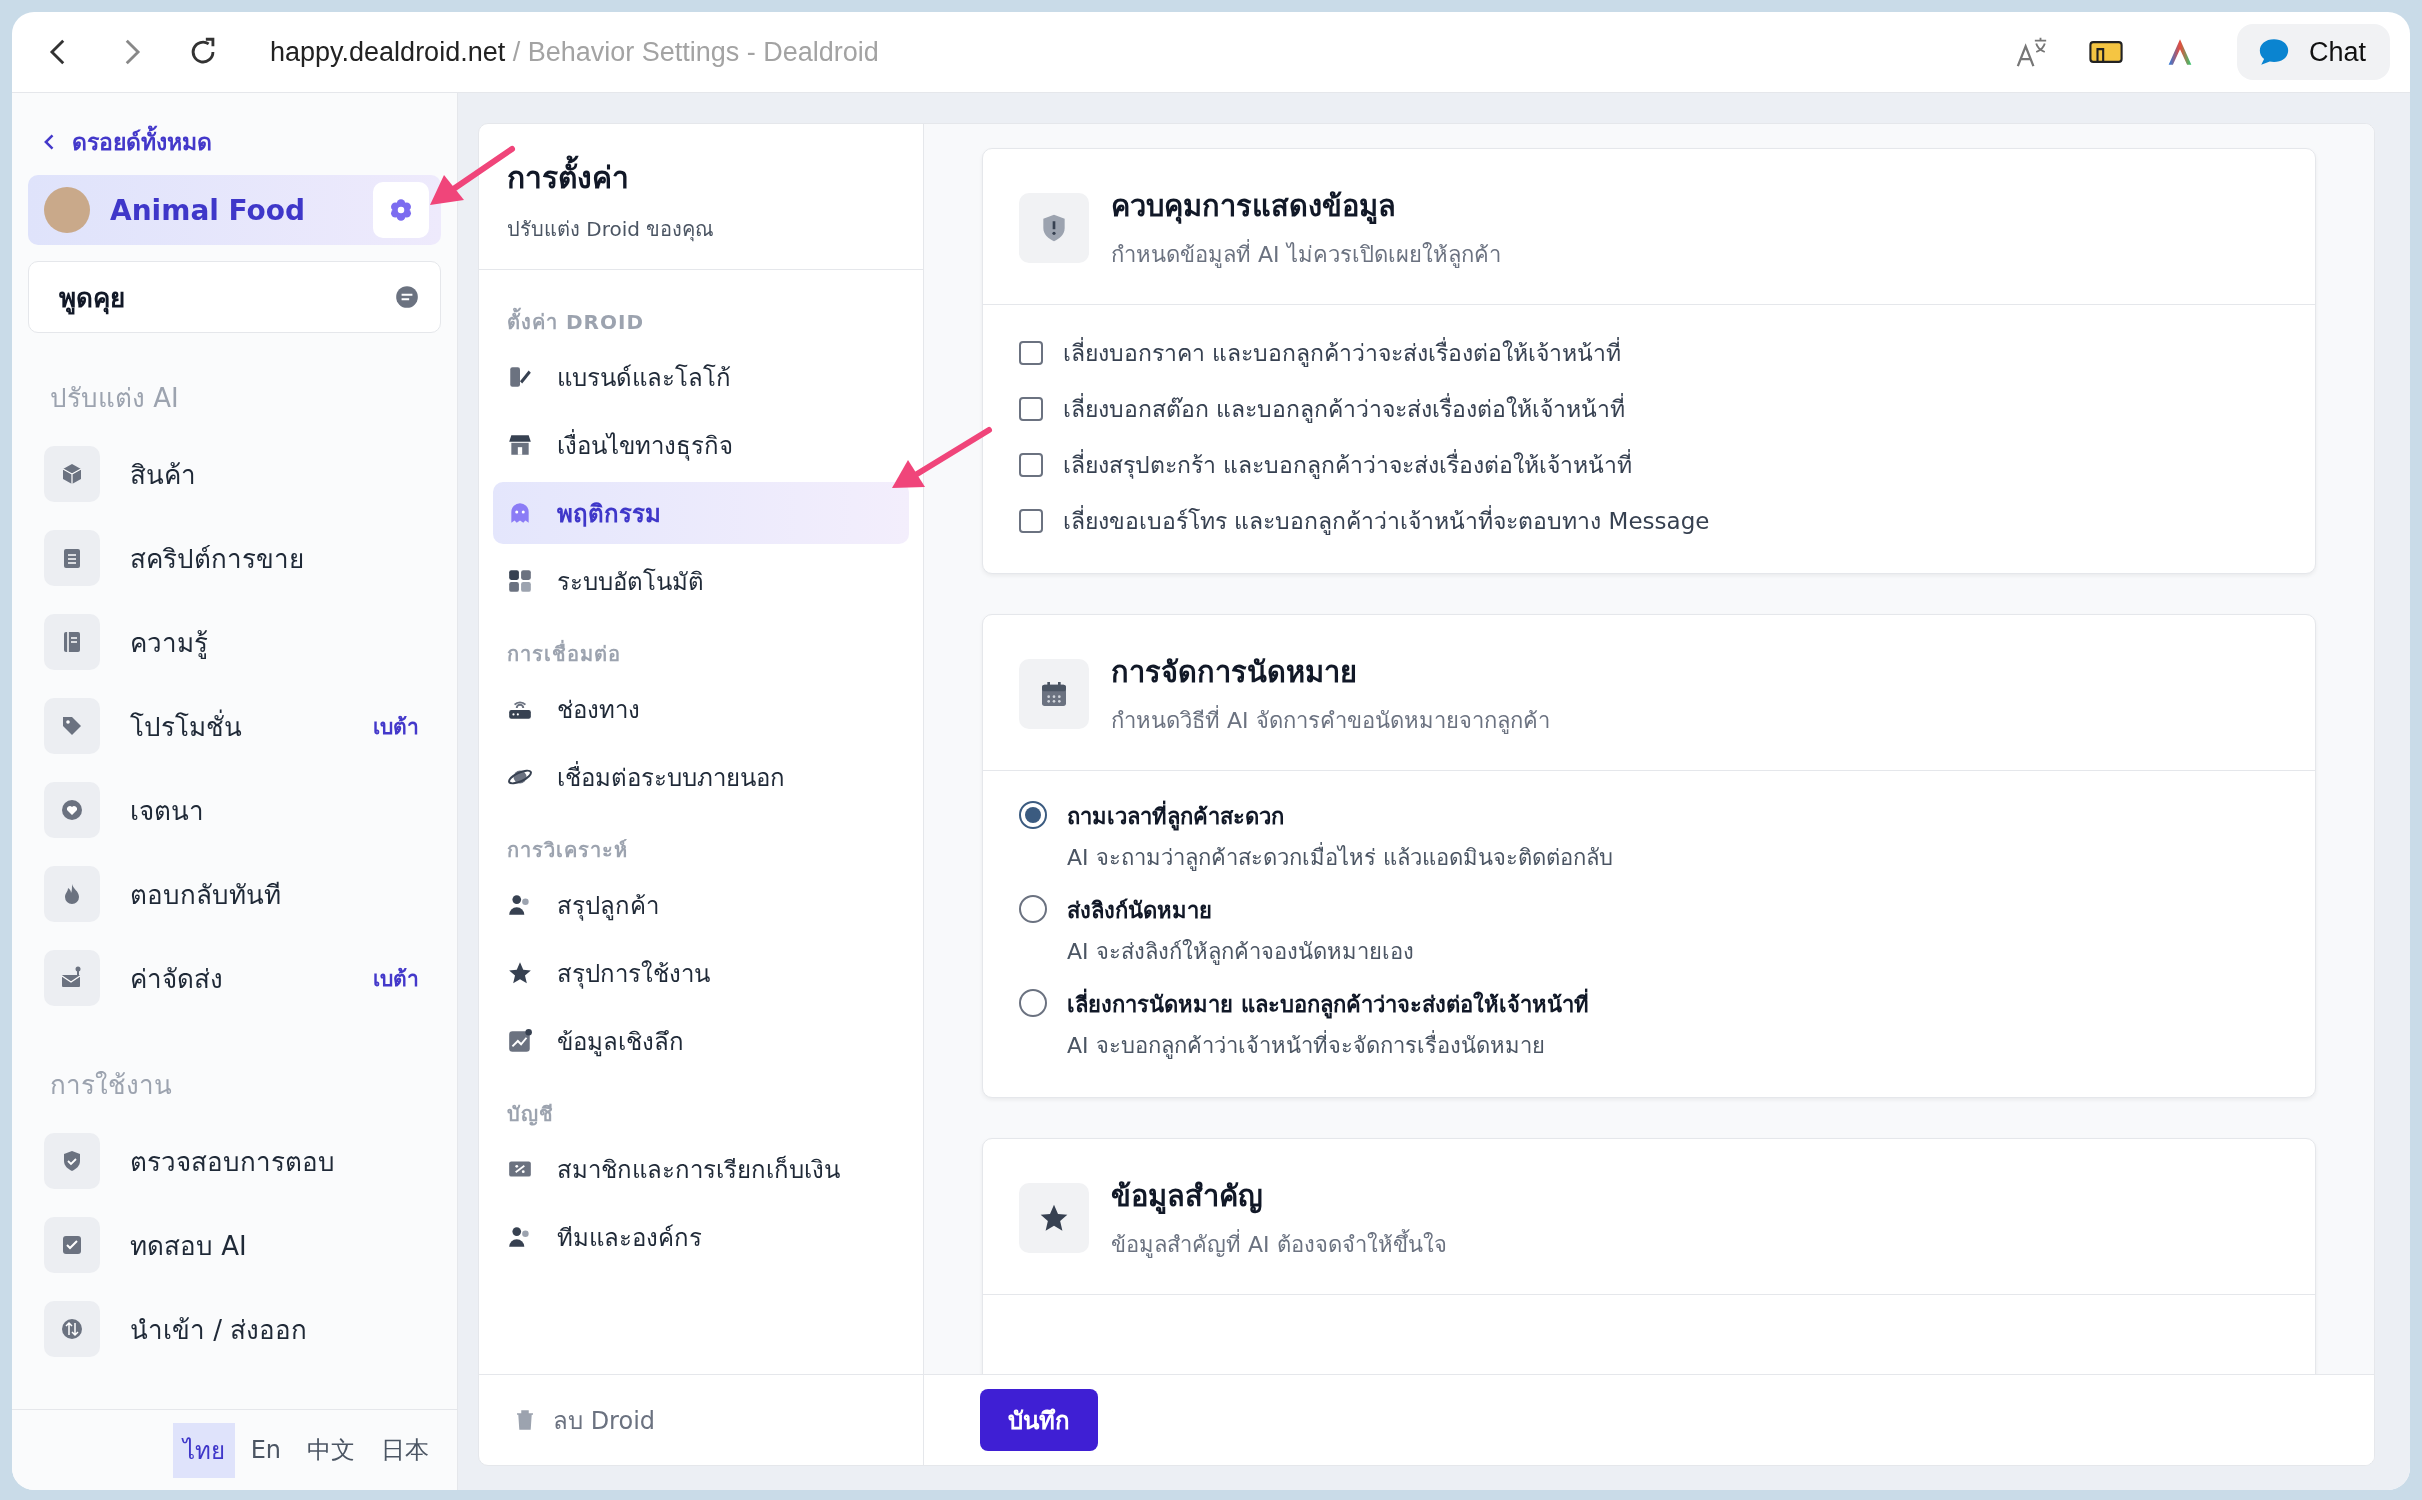 The height and width of the screenshot is (1500, 2422). Describe the element at coordinates (520, 581) in the screenshot. I see `grid-icon` at that location.